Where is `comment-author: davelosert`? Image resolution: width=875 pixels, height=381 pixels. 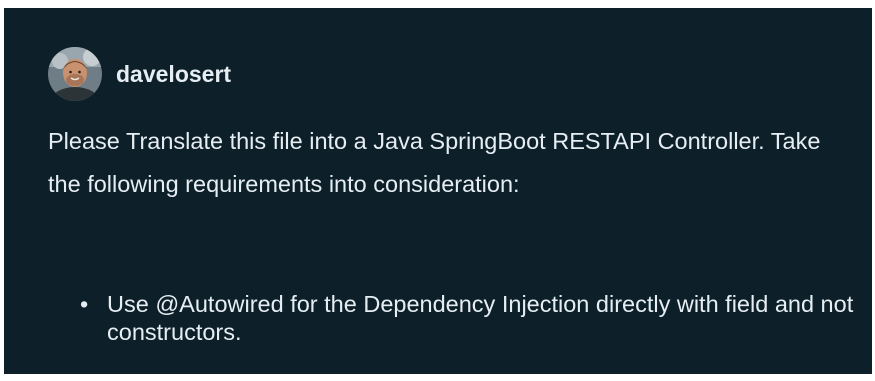 comment-author: davelosert is located at coordinates (139, 74).